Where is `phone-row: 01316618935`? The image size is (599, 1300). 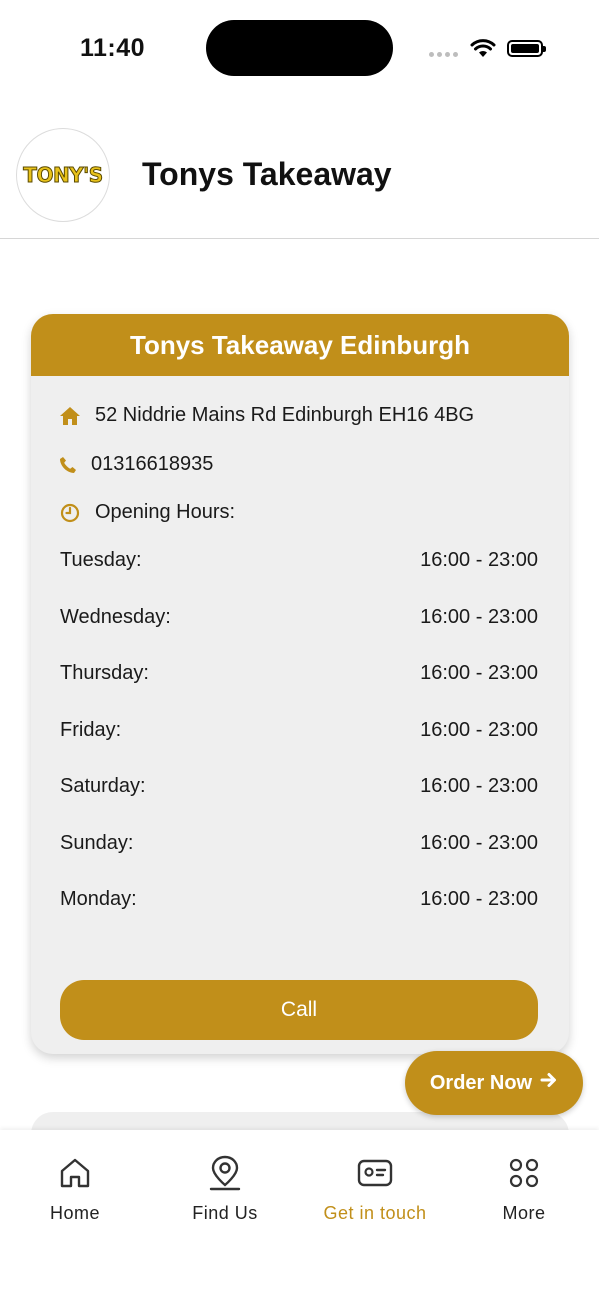 phone-row: 01316618935 is located at coordinates (136, 464).